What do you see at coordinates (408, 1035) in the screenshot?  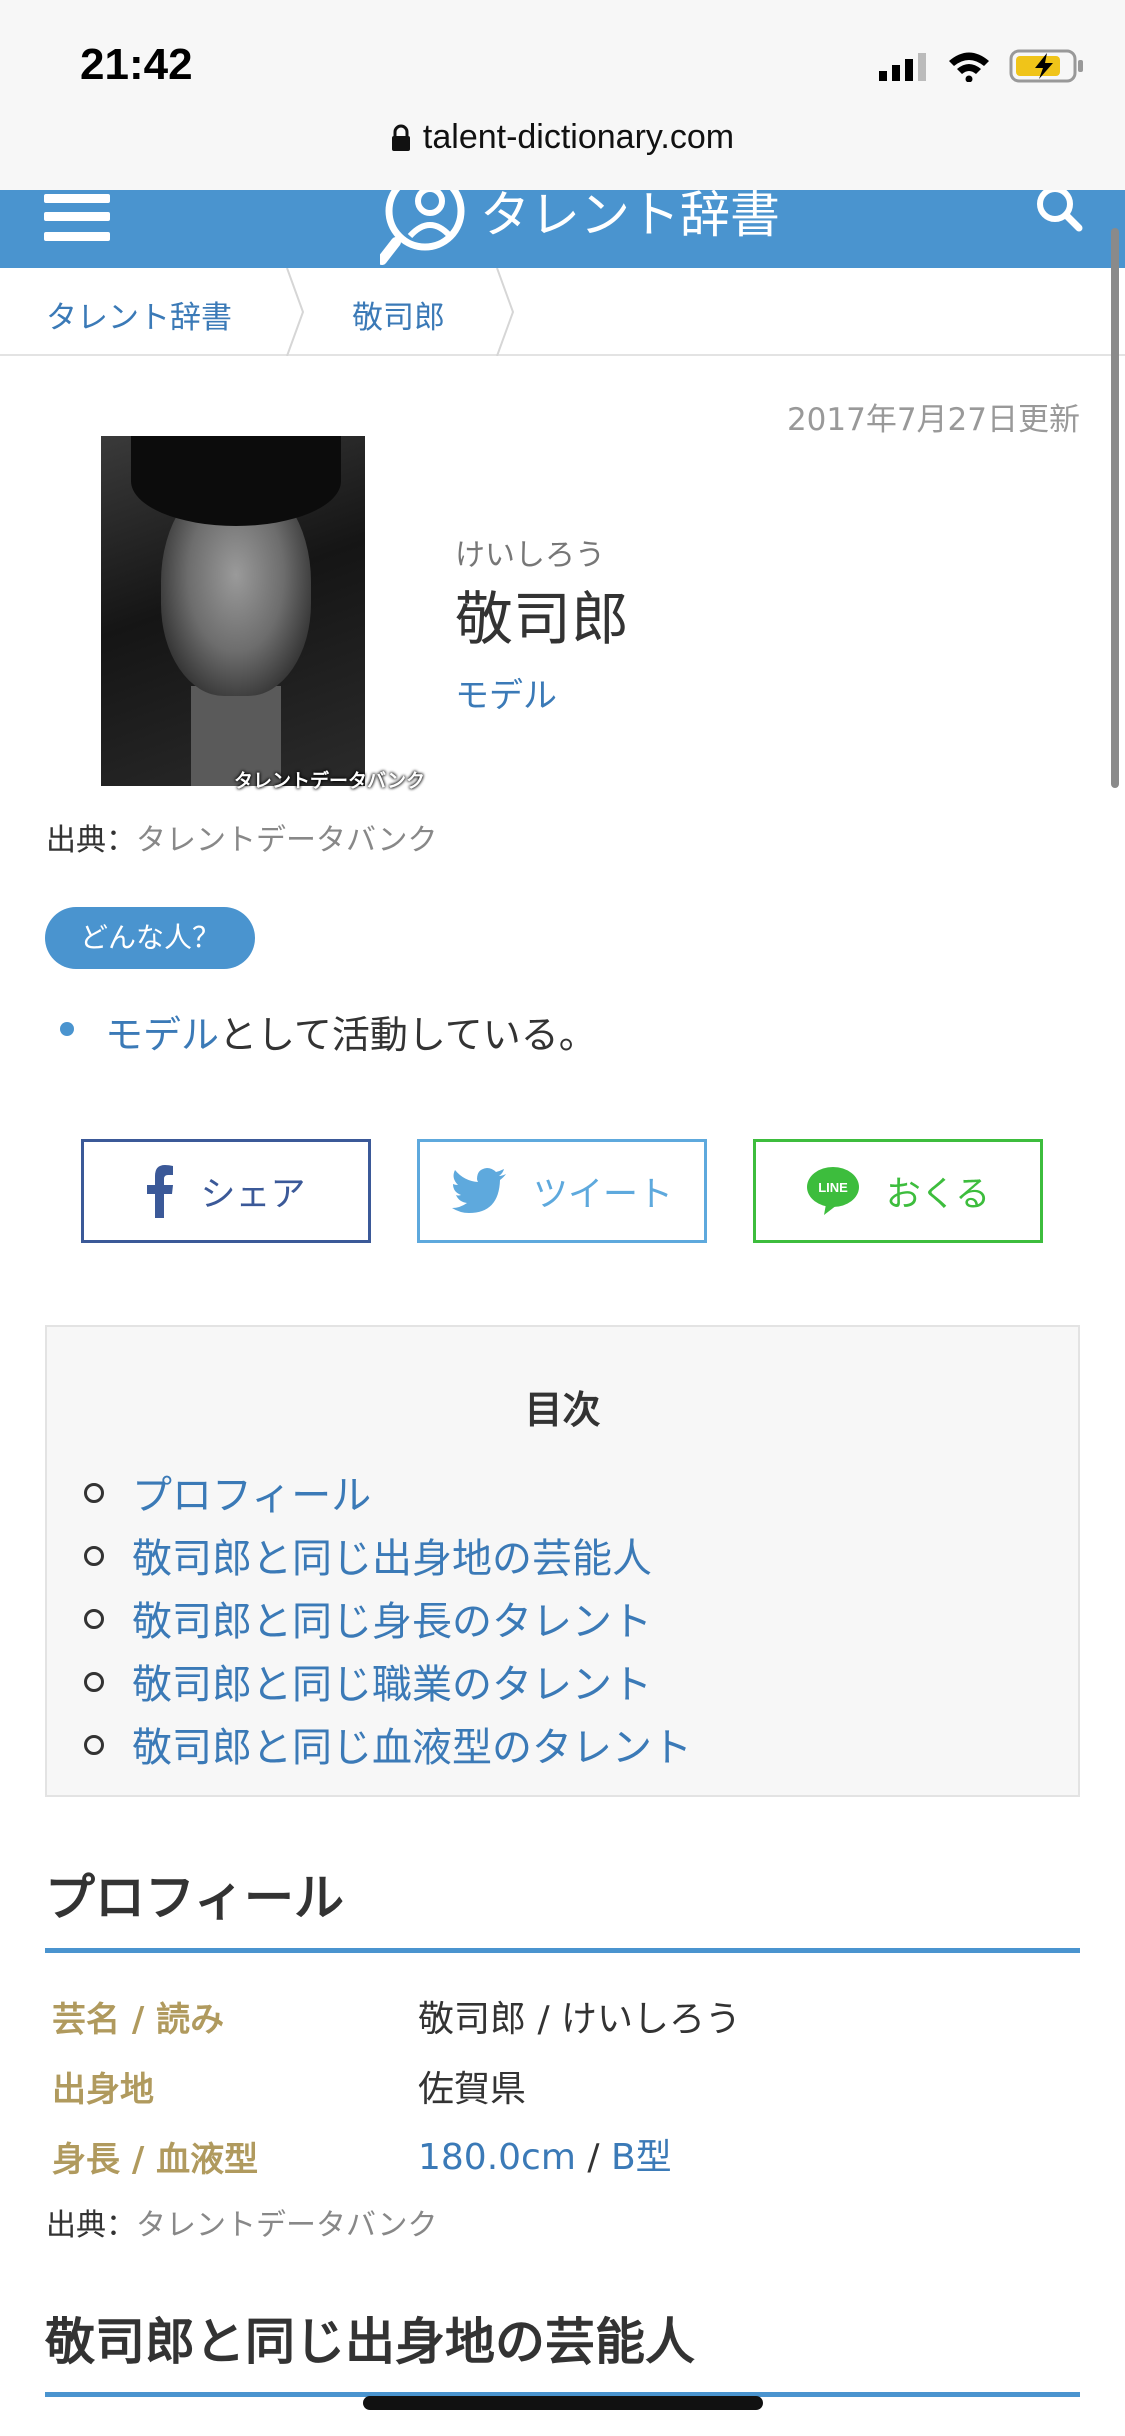 I see `summary-rest: として活動している。` at bounding box center [408, 1035].